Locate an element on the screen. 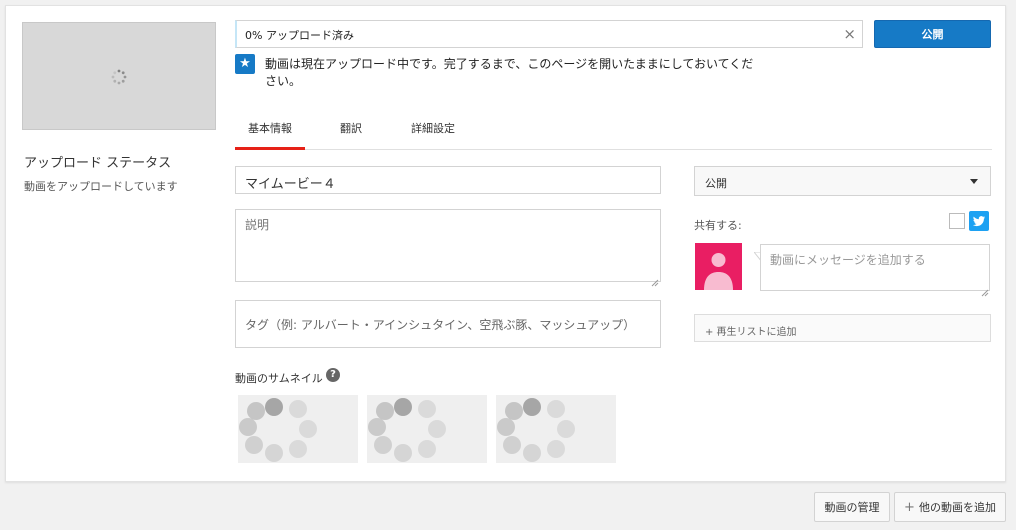  video-preview is located at coordinates (119, 76).